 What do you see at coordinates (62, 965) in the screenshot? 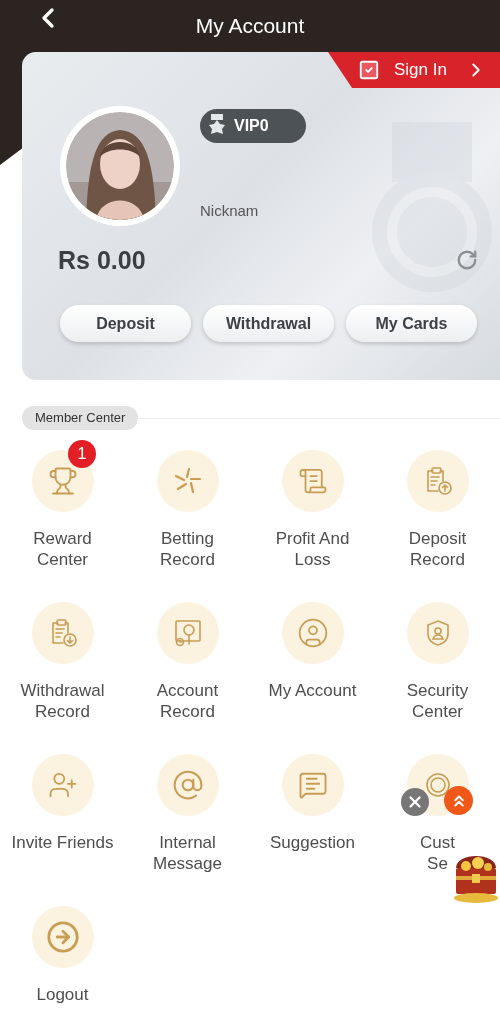
I see `menu-item: Logout` at bounding box center [62, 965].